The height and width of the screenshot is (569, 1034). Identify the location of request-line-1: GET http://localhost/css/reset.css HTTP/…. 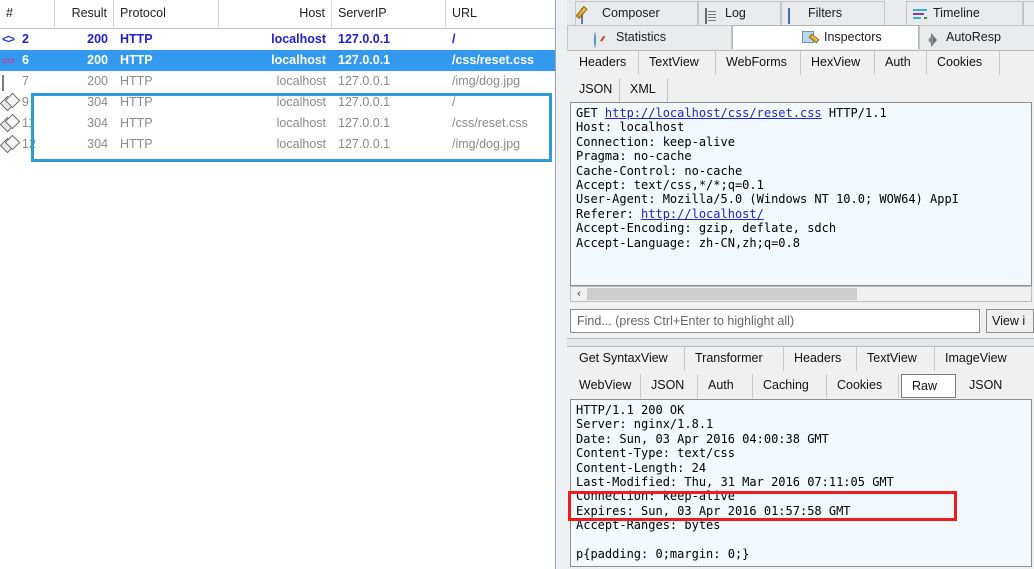
(731, 113).